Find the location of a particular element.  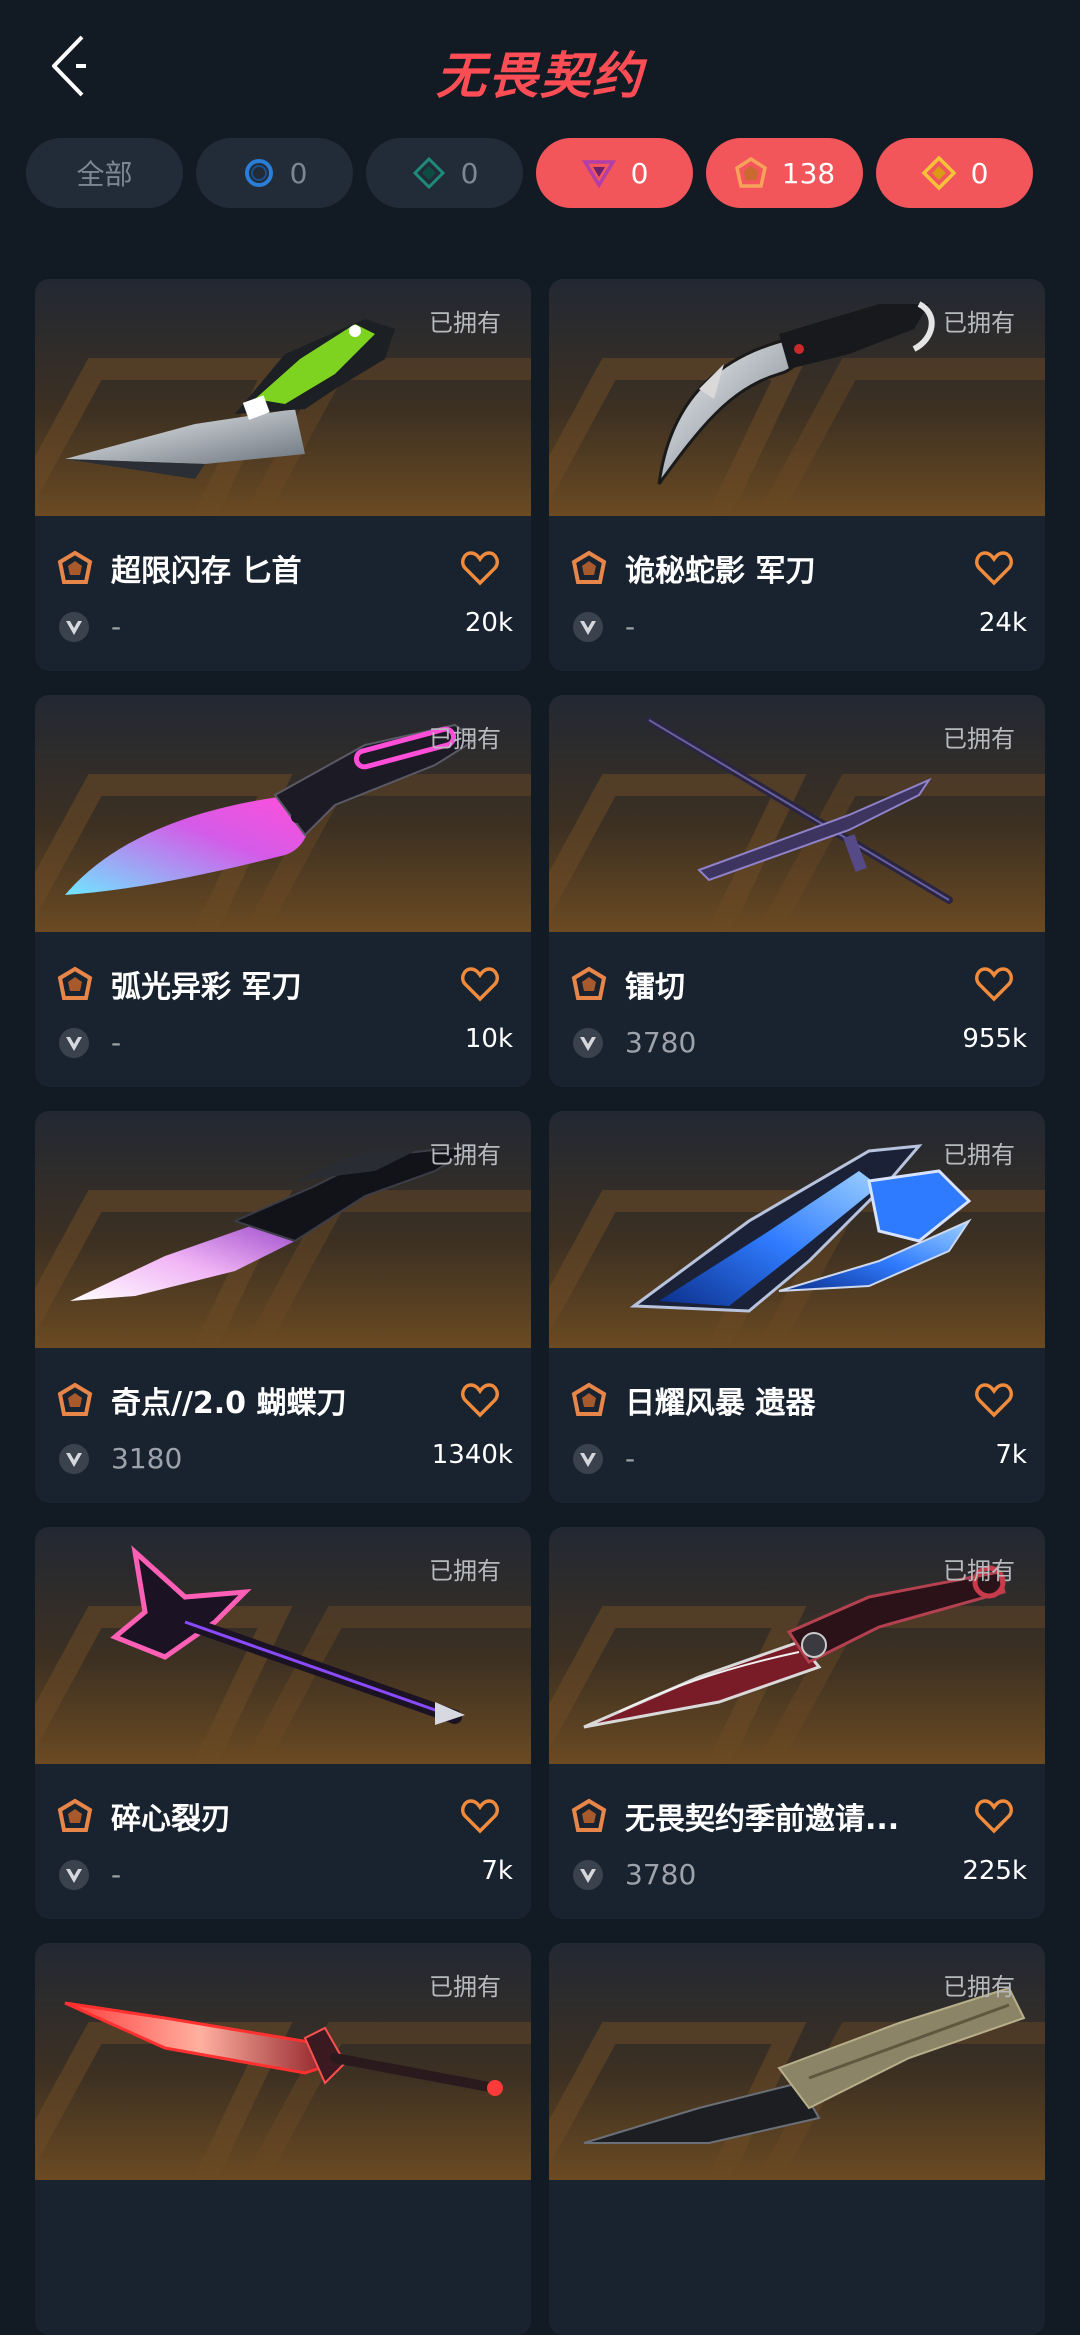

weapon-card: 已拥有 奇点//2.0 蝴蝶刀 3180 1340k is located at coordinates (283, 1307).